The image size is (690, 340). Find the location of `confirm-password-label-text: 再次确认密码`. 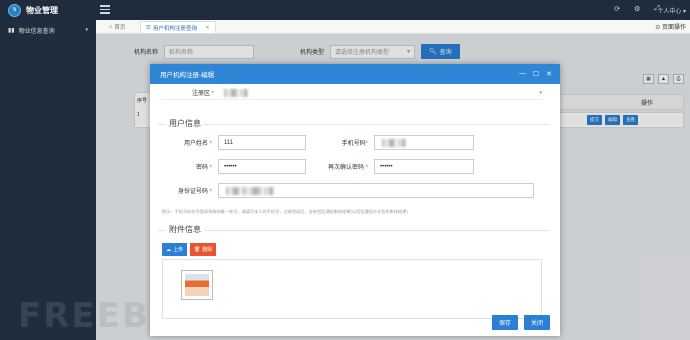

confirm-password-label-text: 再次确认密码 is located at coordinates (345, 168).